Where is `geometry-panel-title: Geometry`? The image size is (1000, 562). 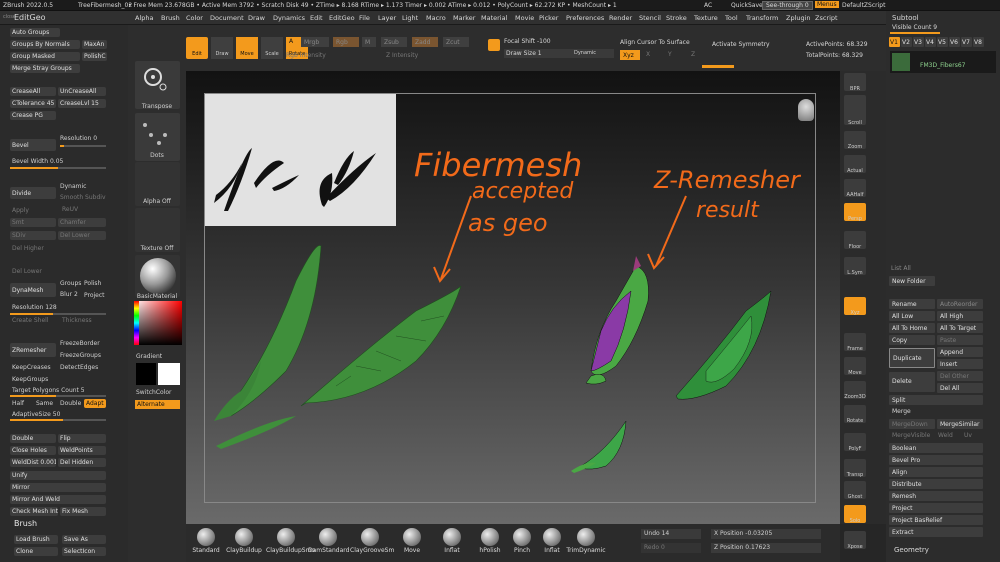 geometry-panel-title: Geometry is located at coordinates (911, 550).